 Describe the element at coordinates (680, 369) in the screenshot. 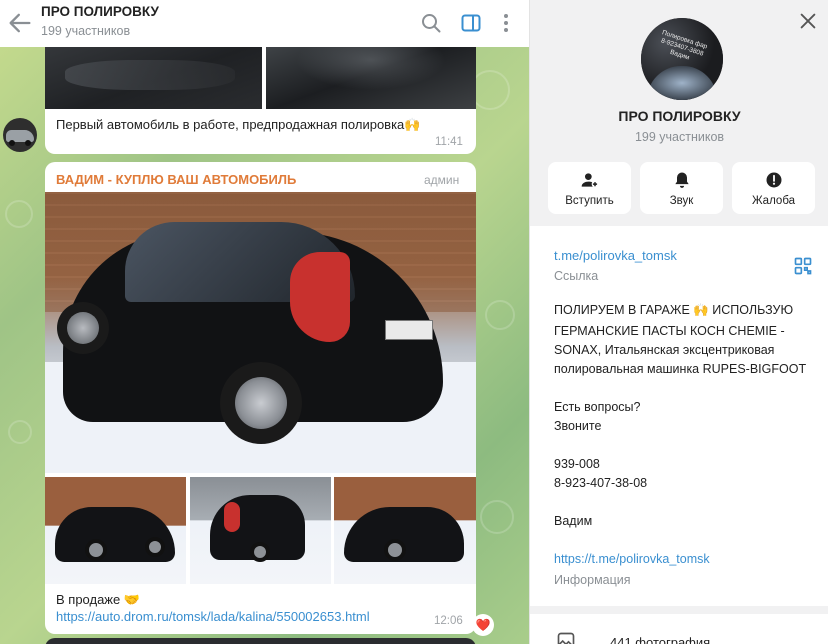

I see `description-line: полировальная машинка RUPES-BIGFOOT` at that location.